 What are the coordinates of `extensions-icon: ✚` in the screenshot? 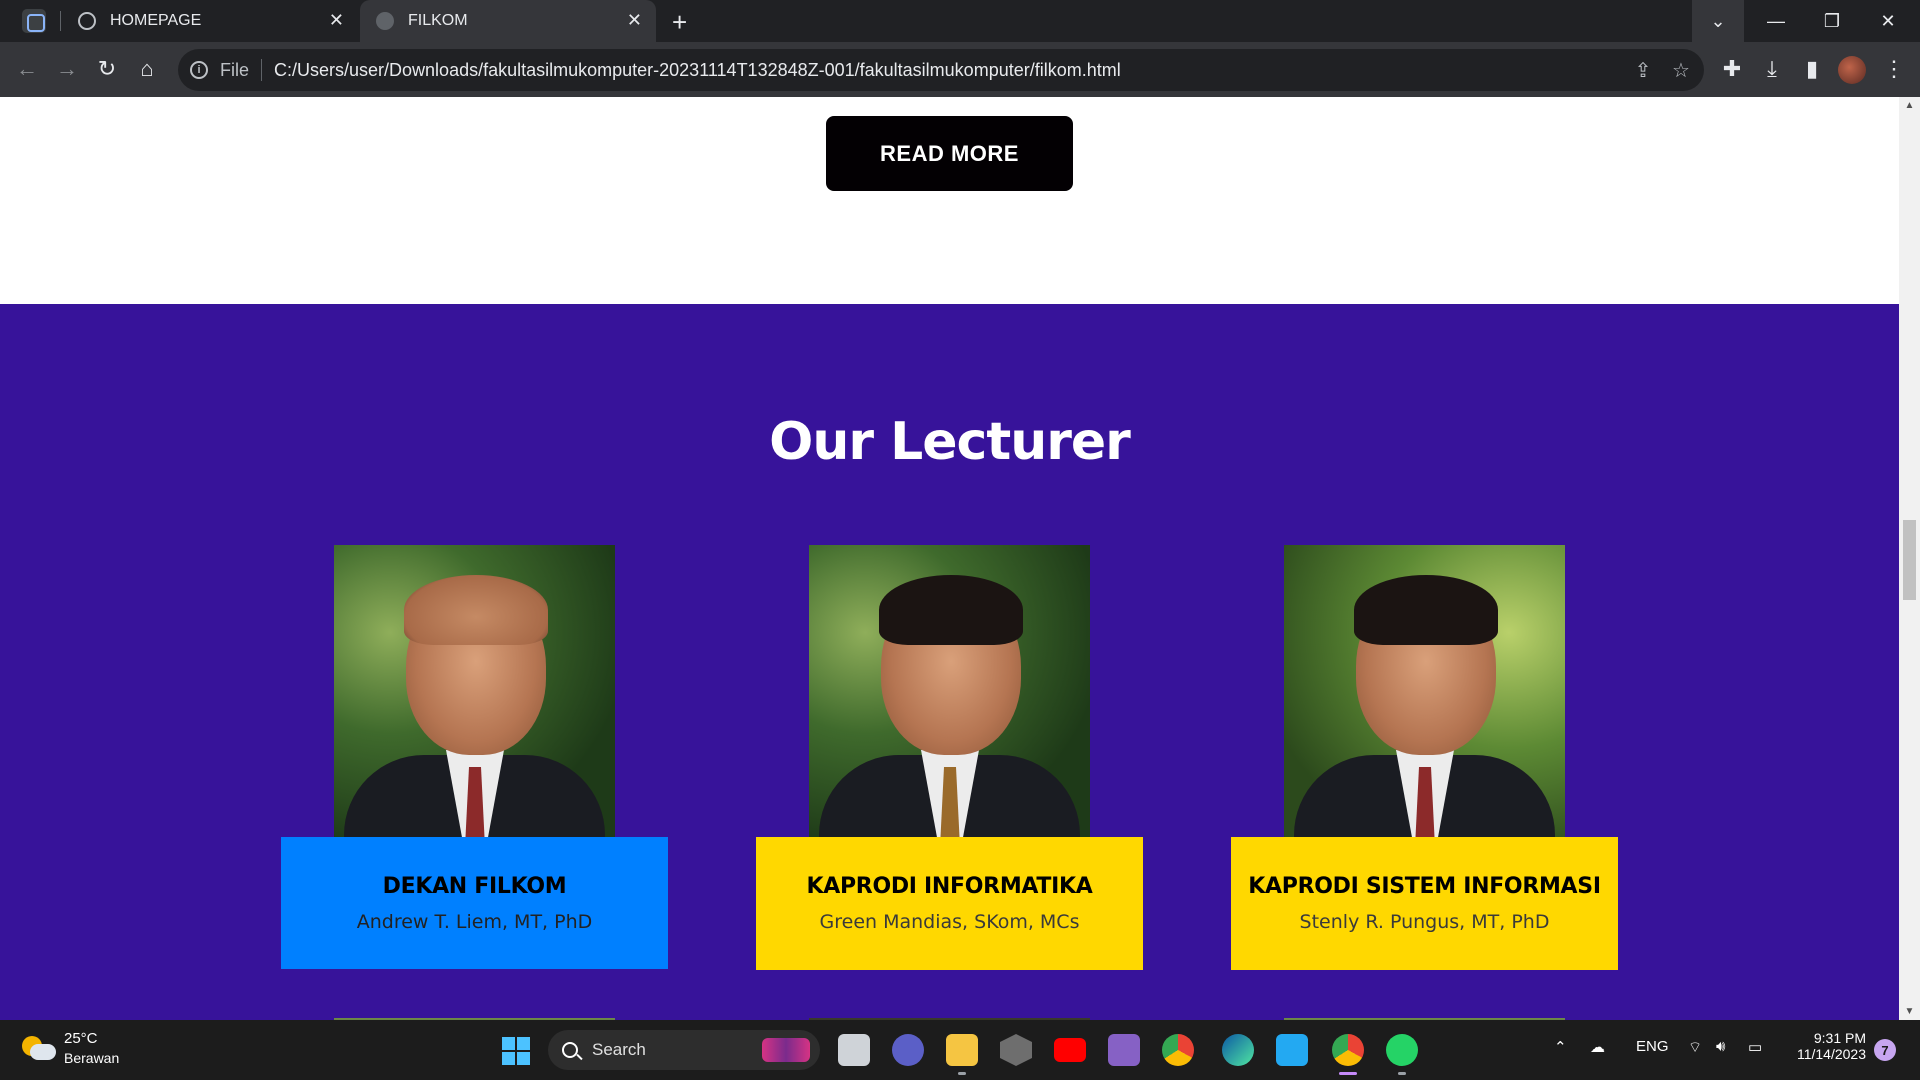 It's located at (1732, 69).